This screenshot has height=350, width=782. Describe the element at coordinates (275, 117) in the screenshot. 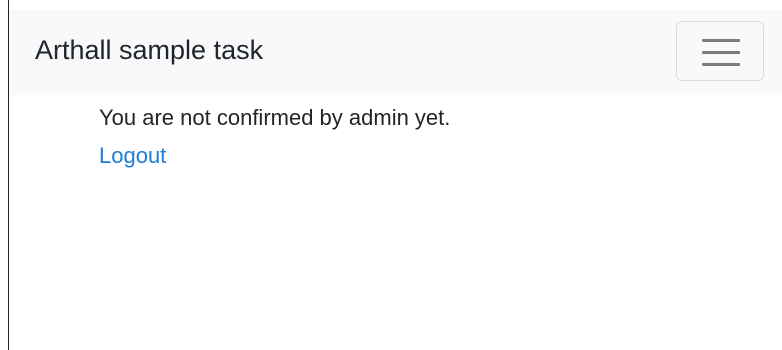

I see `confirmation-message: You are not confirmed by admin yet.` at that location.